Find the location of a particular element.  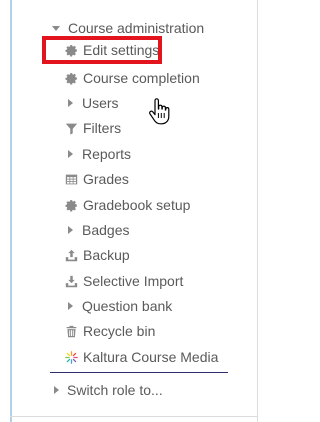

filter-icon is located at coordinates (71, 128).